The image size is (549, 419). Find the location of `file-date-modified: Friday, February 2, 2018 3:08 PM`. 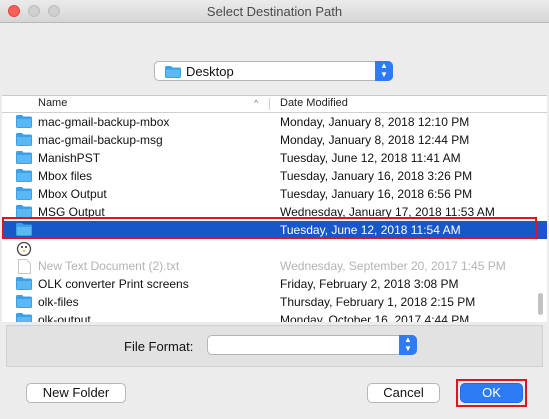

file-date-modified: Friday, February 2, 2018 3:08 PM is located at coordinates (369, 284).